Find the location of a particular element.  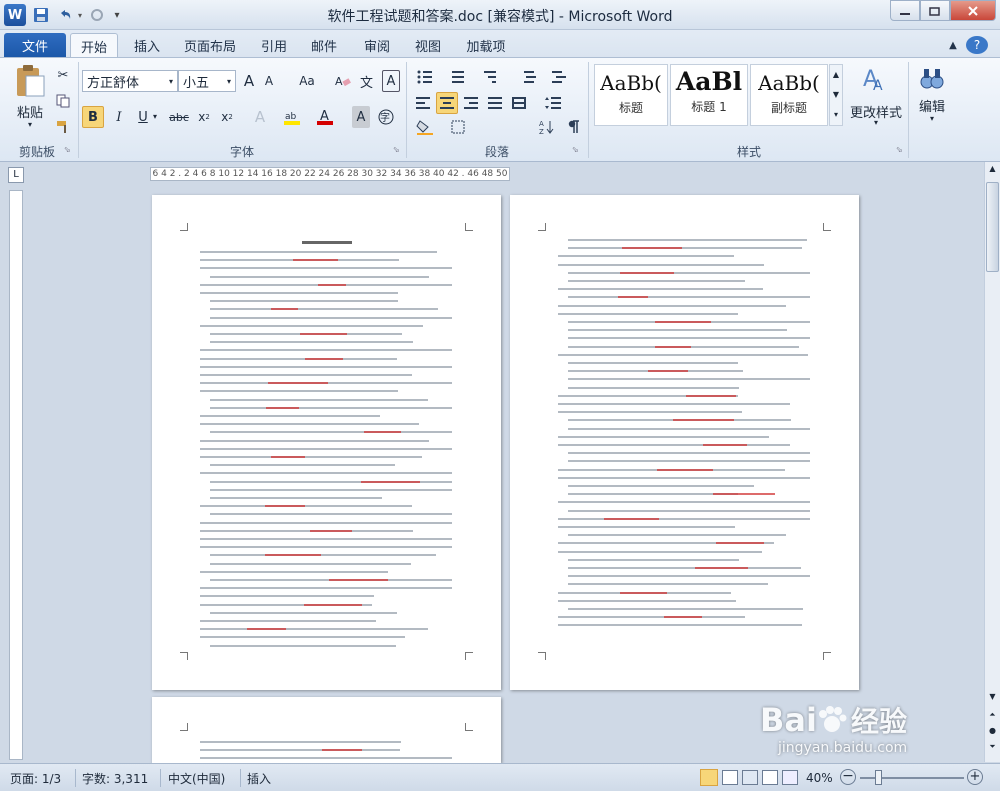

multilevel-list-button is located at coordinates (494, 77).